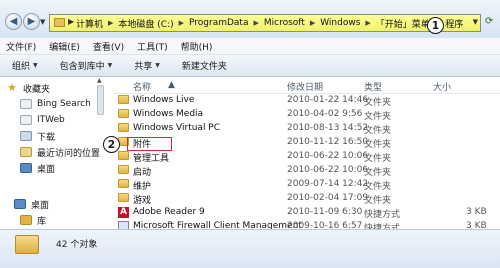 The width and height of the screenshot is (500, 268). Describe the element at coordinates (26, 152) in the screenshot. I see `recent-places-icon` at that location.